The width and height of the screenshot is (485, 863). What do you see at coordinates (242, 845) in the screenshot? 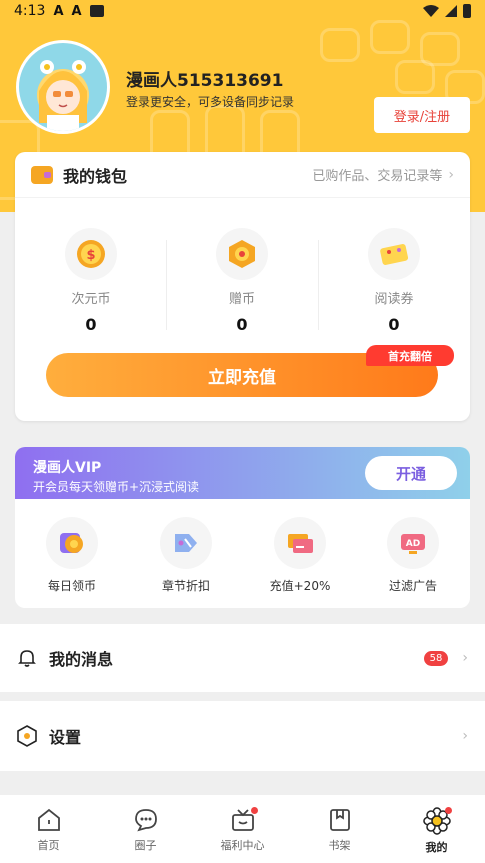
I see `nav-label: 福利中心` at bounding box center [242, 845].